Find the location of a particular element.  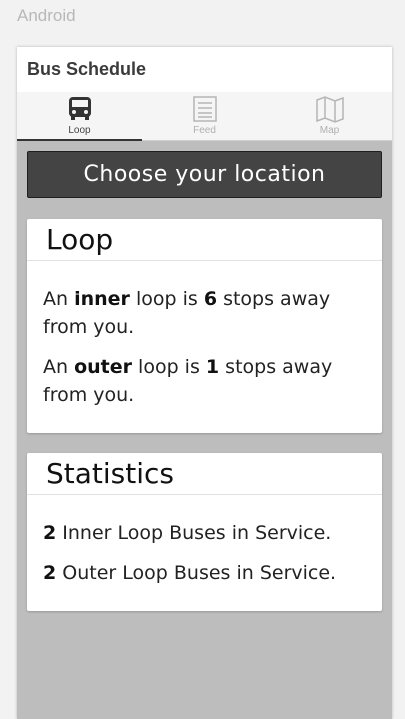

stop-count: 1 is located at coordinates (212, 367).